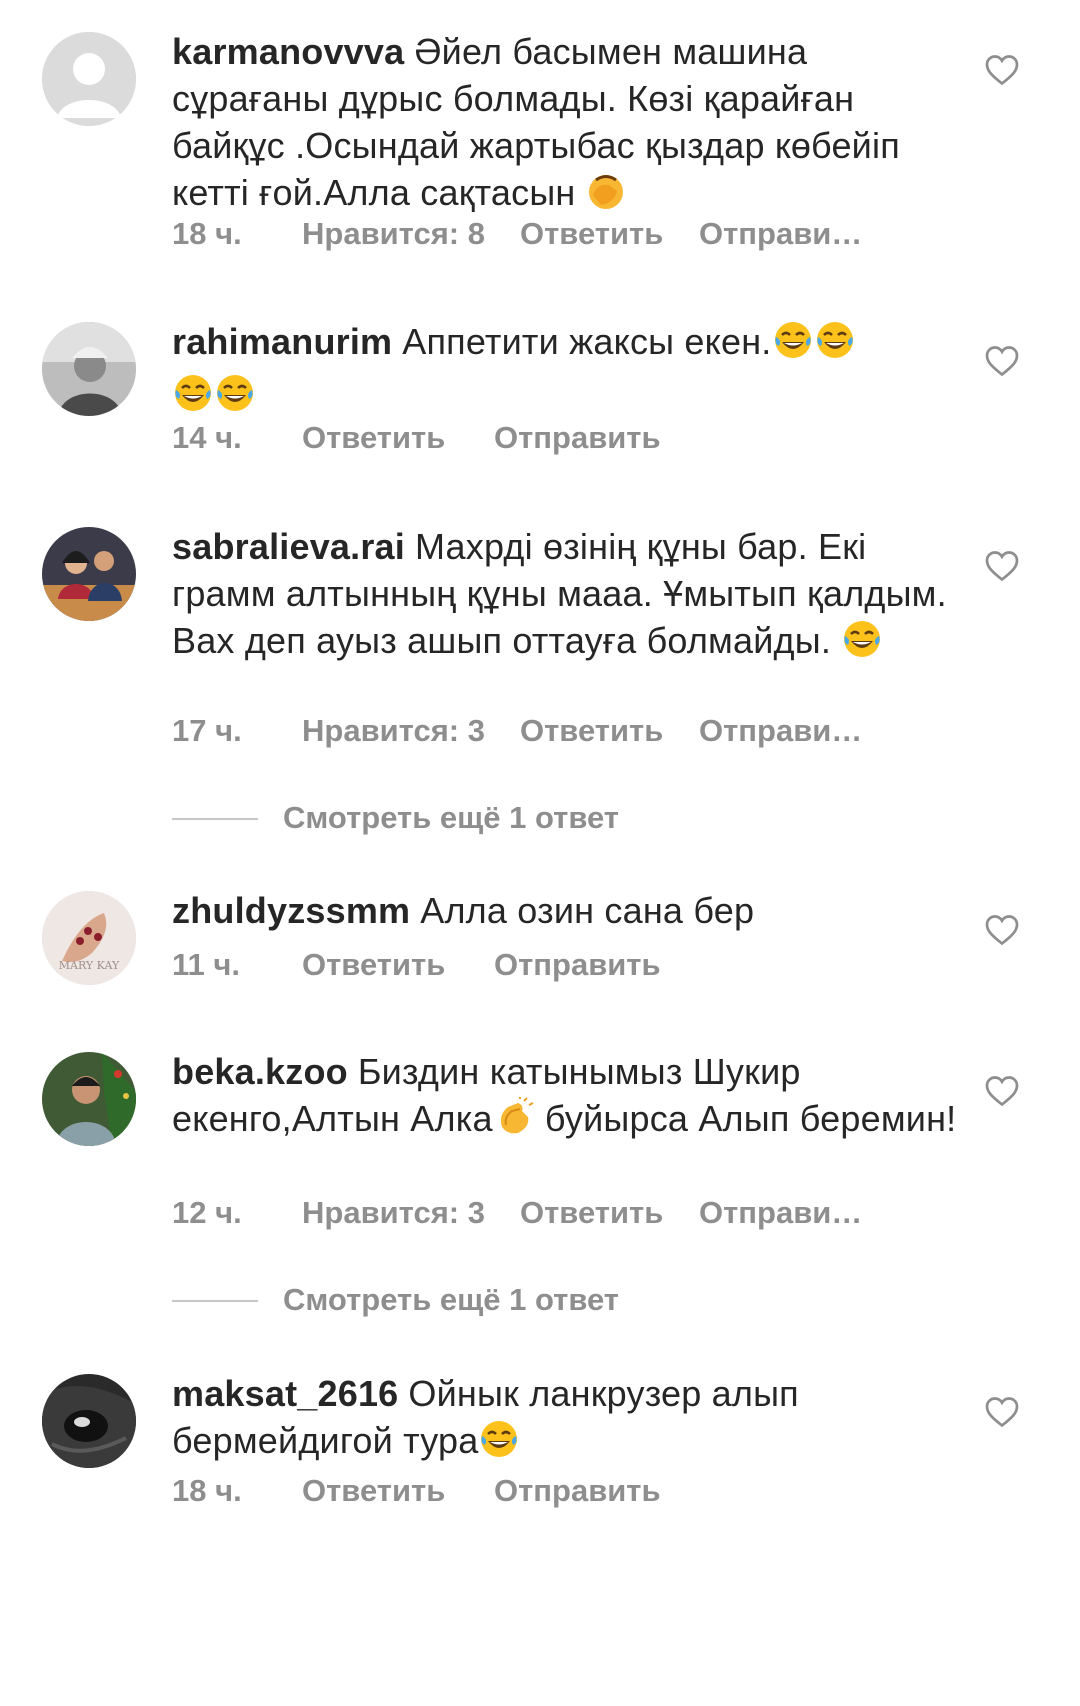 The width and height of the screenshot is (1080, 1706). I want to click on user-photo-avatar: MARY KAY, so click(89, 938).